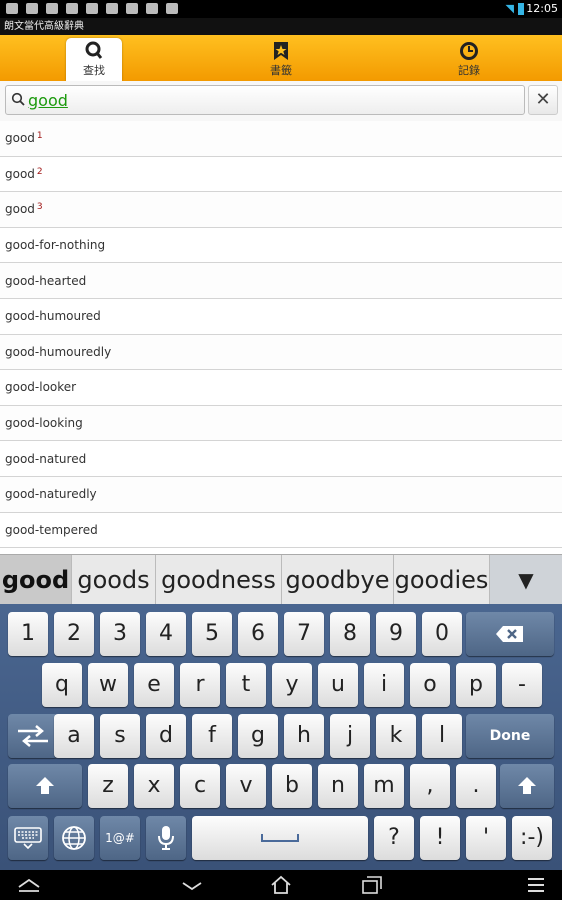 The width and height of the screenshot is (562, 900). Describe the element at coordinates (28, 634) in the screenshot. I see `key-number: 1` at that location.